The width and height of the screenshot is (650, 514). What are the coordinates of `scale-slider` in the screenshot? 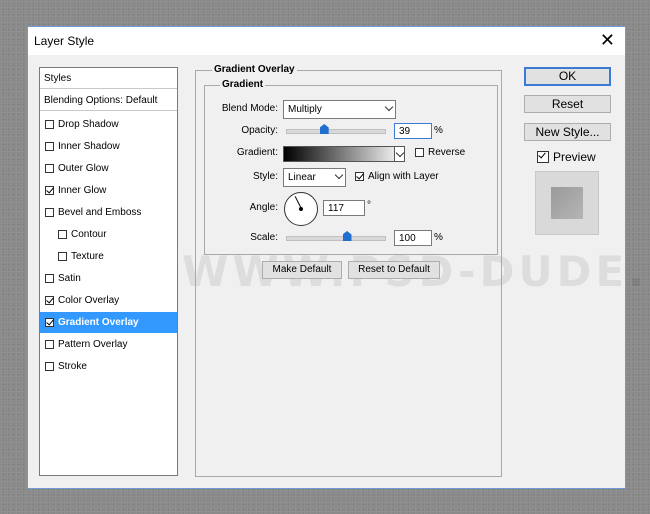 It's located at (336, 238).